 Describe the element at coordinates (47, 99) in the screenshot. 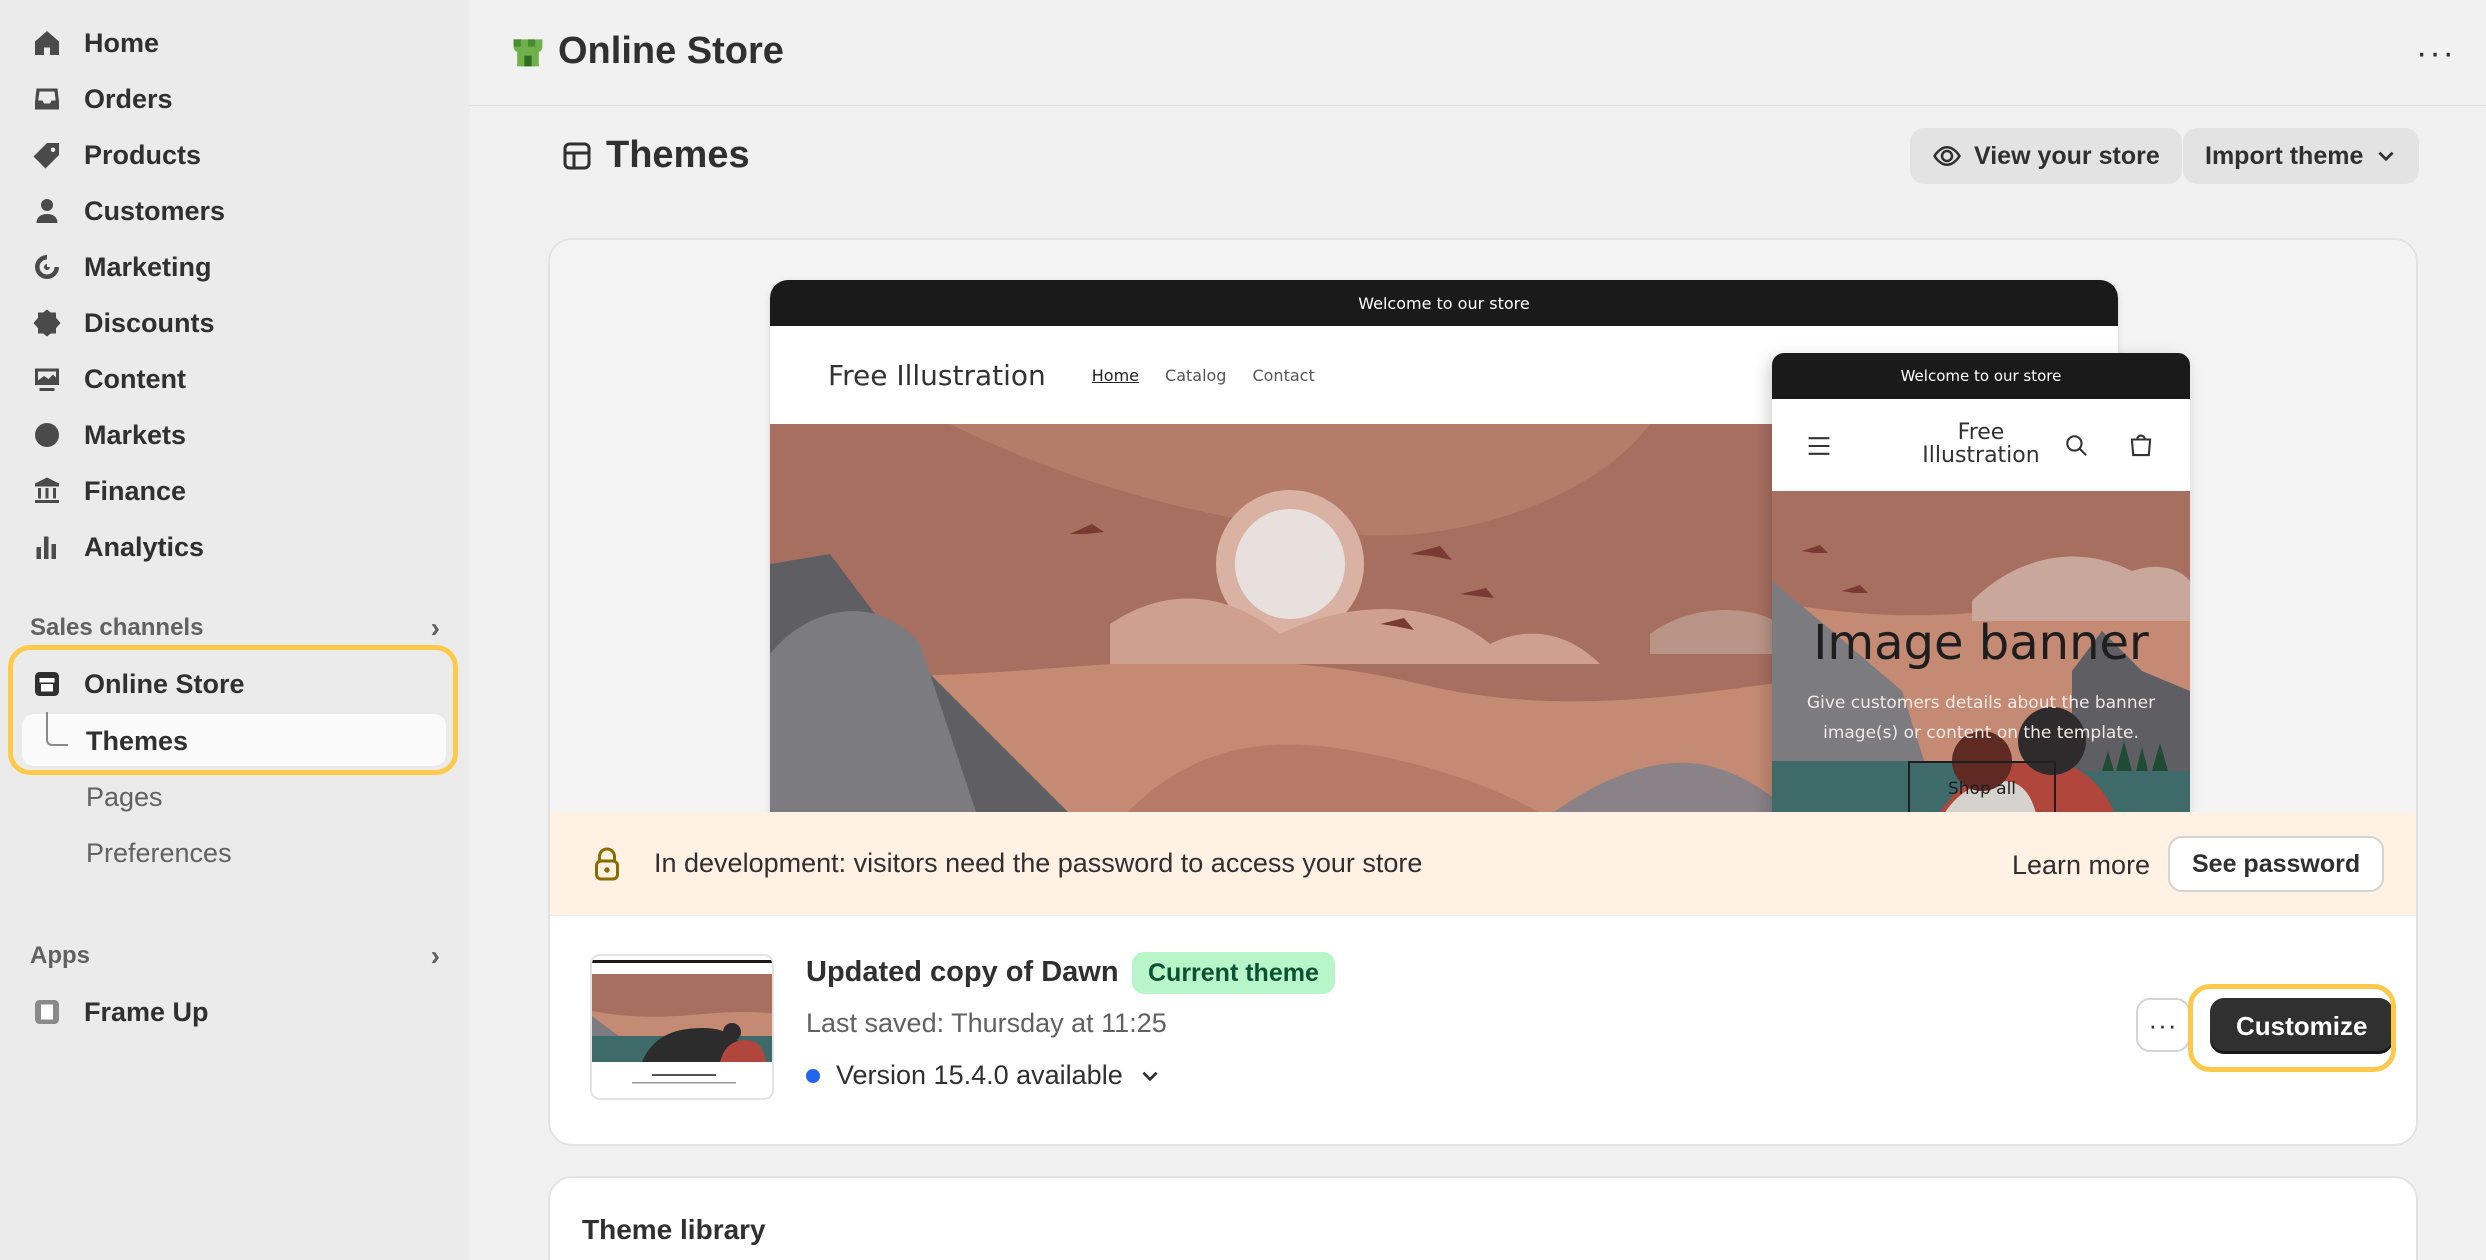

I see `inbox-icon` at that location.